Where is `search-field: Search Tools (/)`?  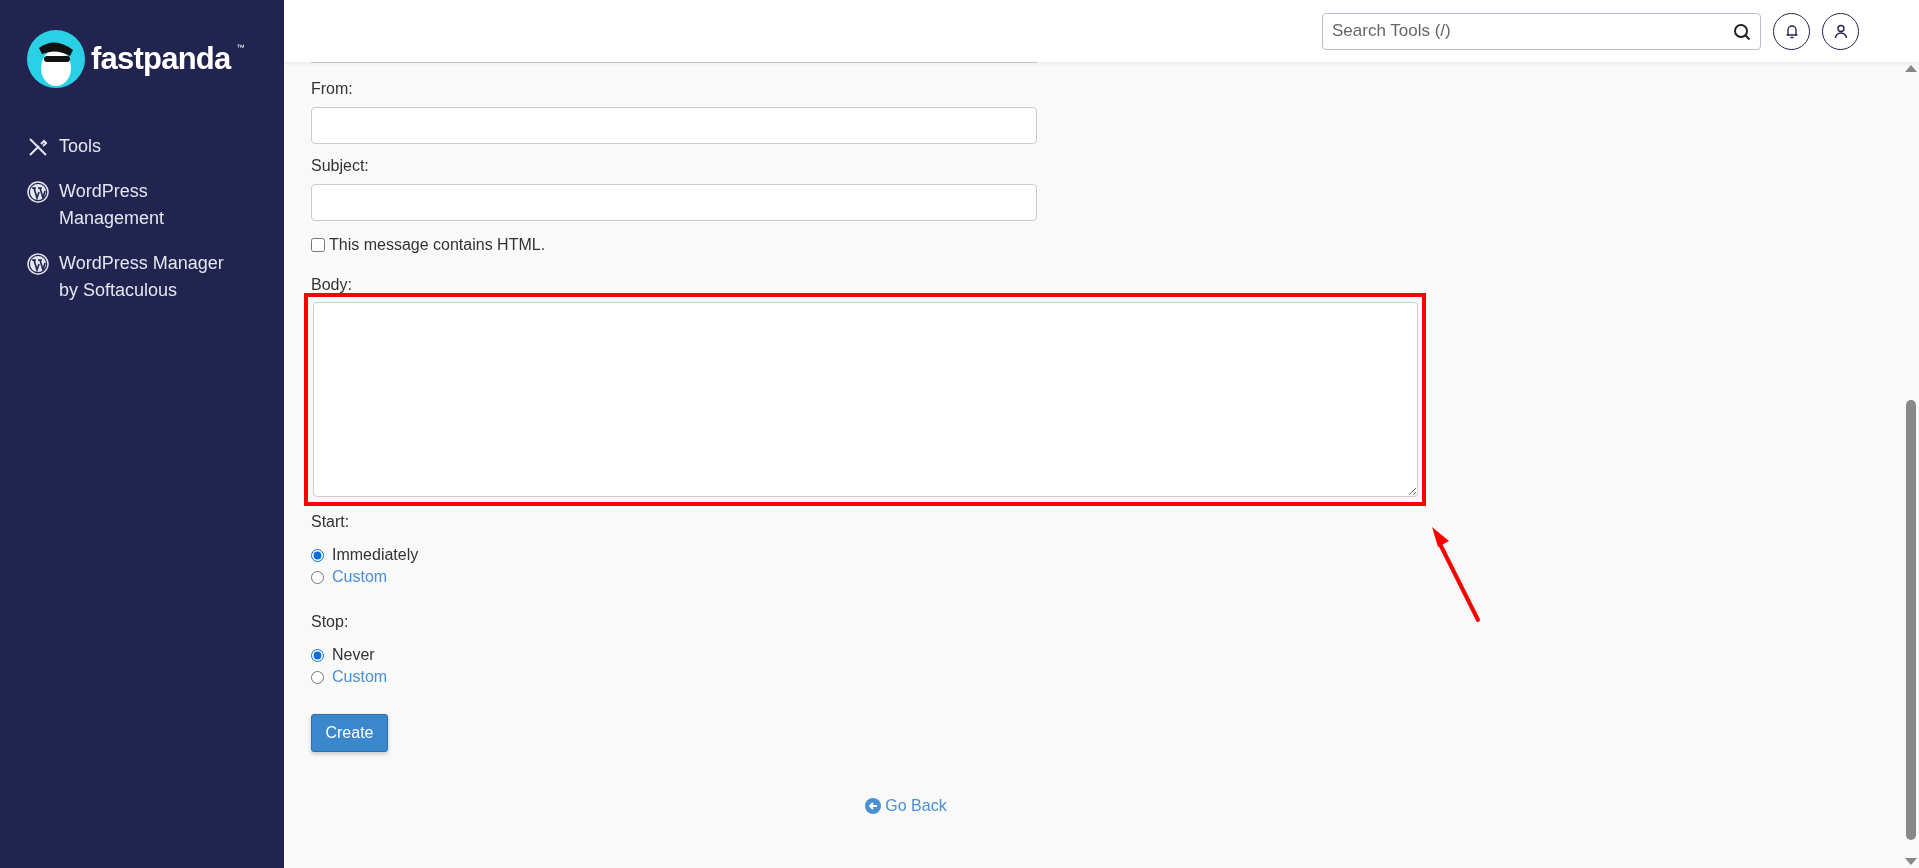 search-field: Search Tools (/) is located at coordinates (1541, 31).